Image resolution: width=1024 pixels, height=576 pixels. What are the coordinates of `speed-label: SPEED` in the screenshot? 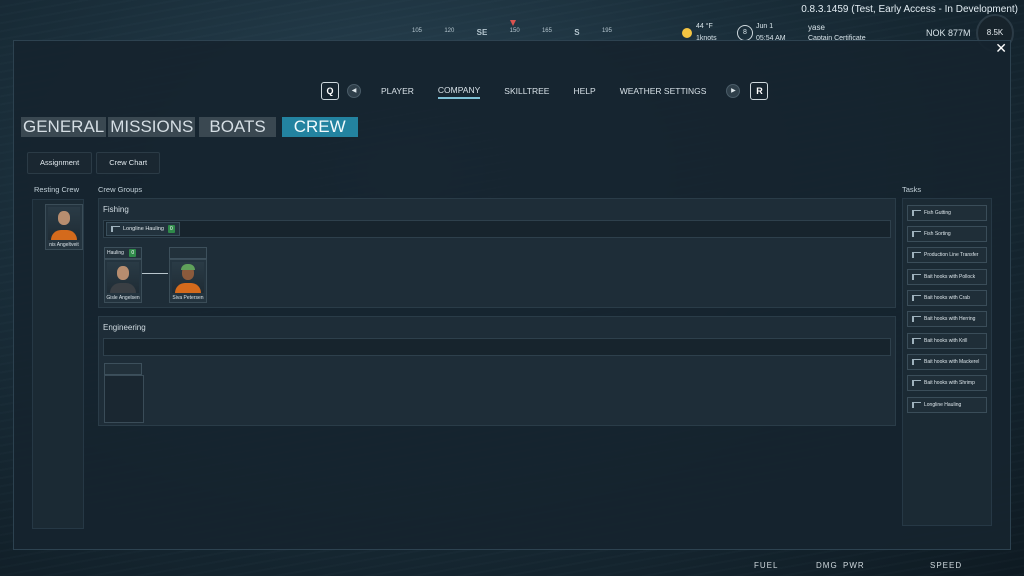 It's located at (946, 565).